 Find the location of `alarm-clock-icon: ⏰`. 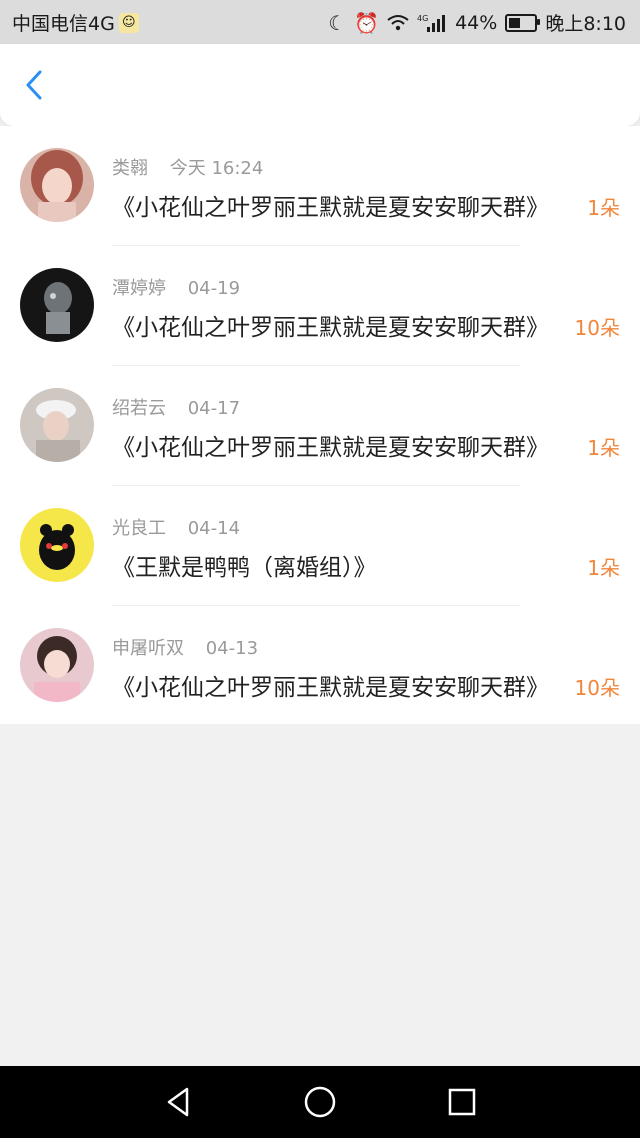

alarm-clock-icon: ⏰ is located at coordinates (367, 22).